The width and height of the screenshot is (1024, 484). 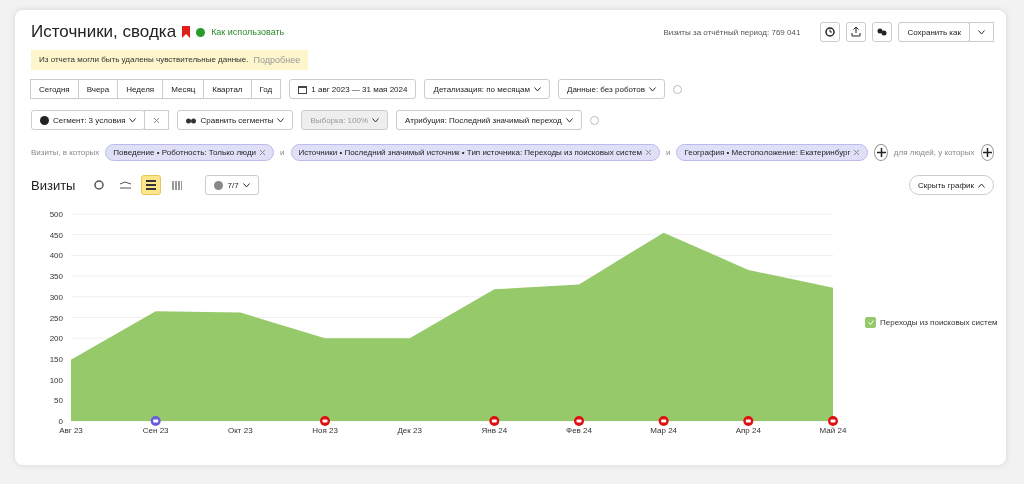 What do you see at coordinates (232, 185) in the screenshot?
I see `series-select: 7/7` at bounding box center [232, 185].